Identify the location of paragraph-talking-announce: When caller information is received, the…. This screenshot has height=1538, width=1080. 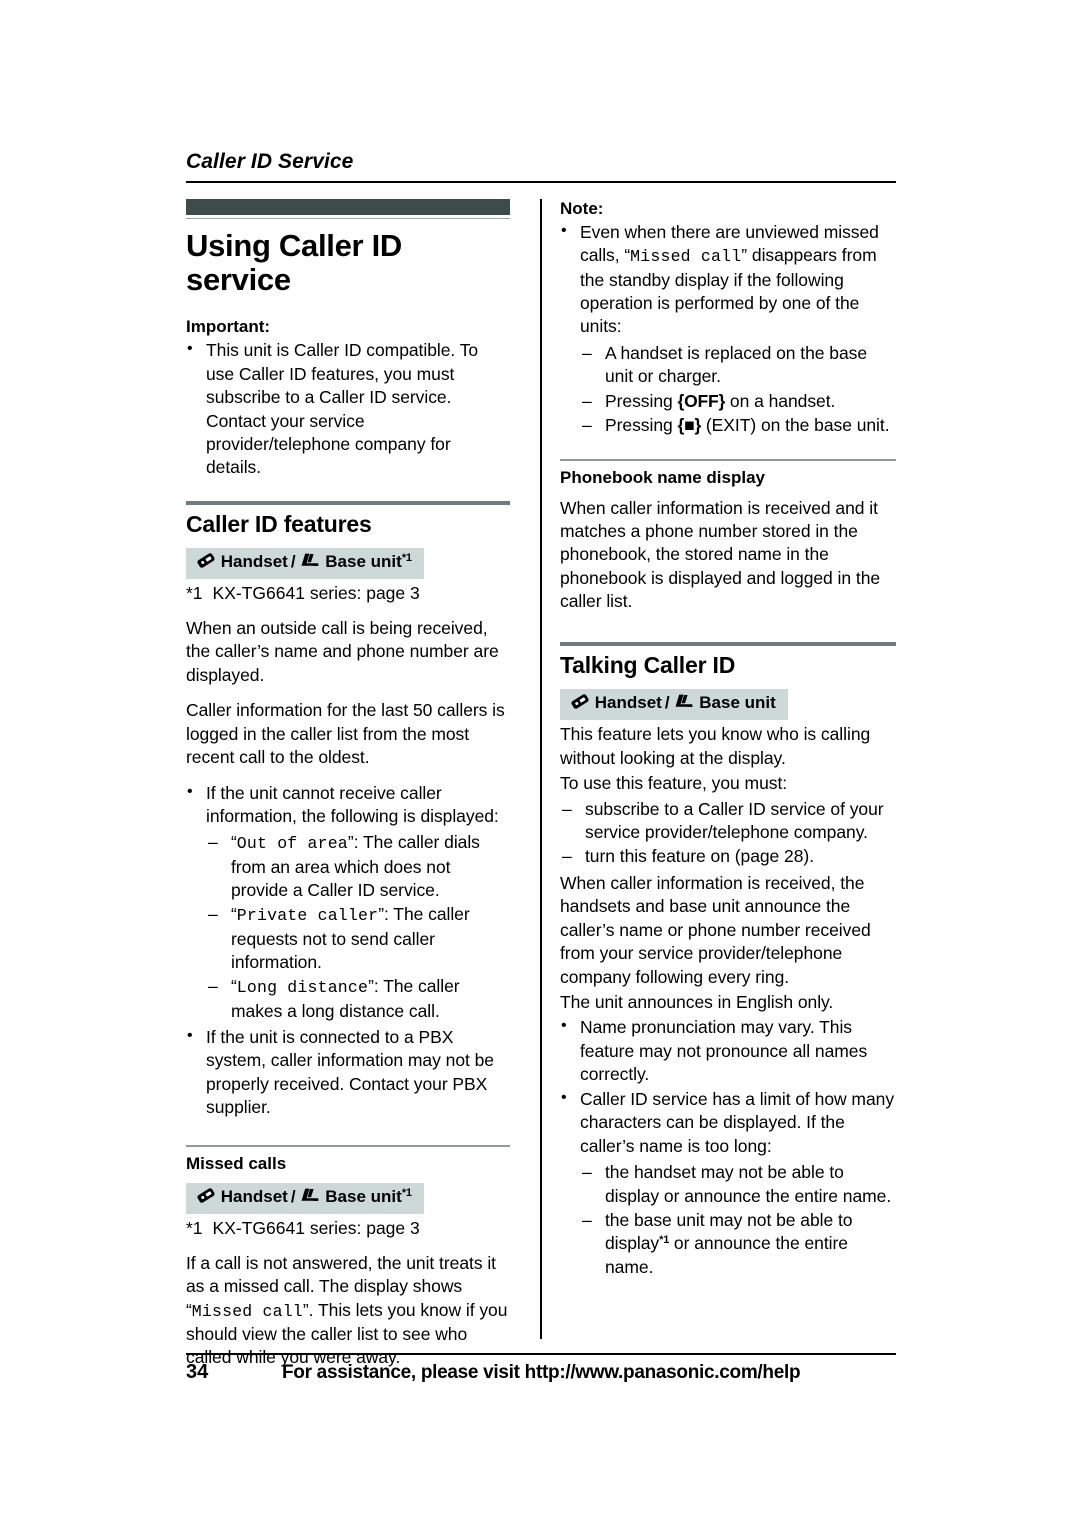
(715, 929).